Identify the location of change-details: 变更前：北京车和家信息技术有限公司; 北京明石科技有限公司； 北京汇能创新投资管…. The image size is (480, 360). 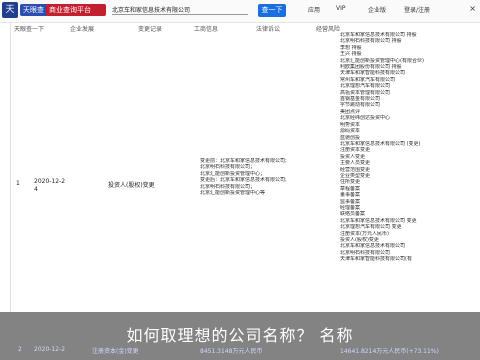
(261, 177).